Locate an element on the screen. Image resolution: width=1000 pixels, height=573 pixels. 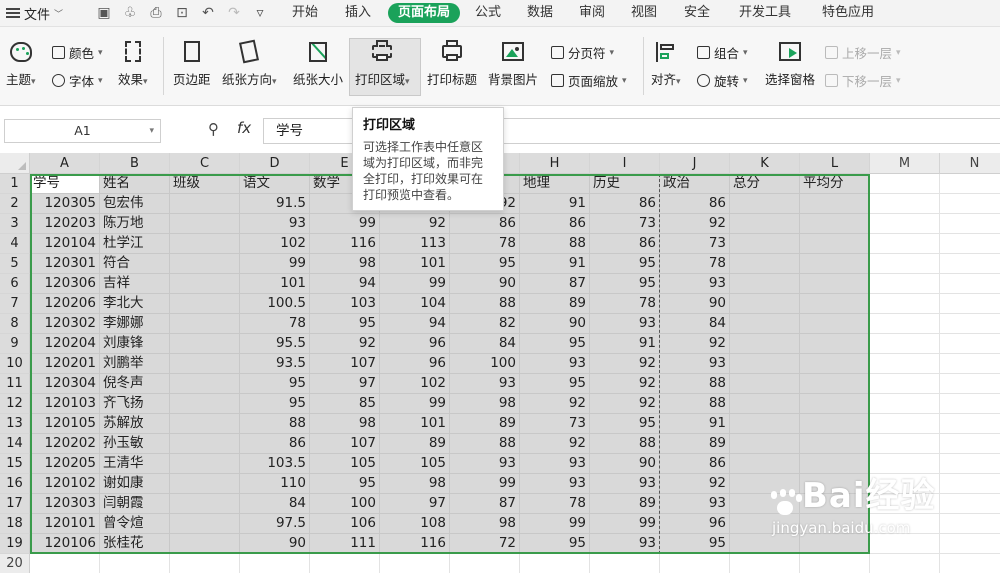
cell-e8: 95 is located at coordinates (345, 324).